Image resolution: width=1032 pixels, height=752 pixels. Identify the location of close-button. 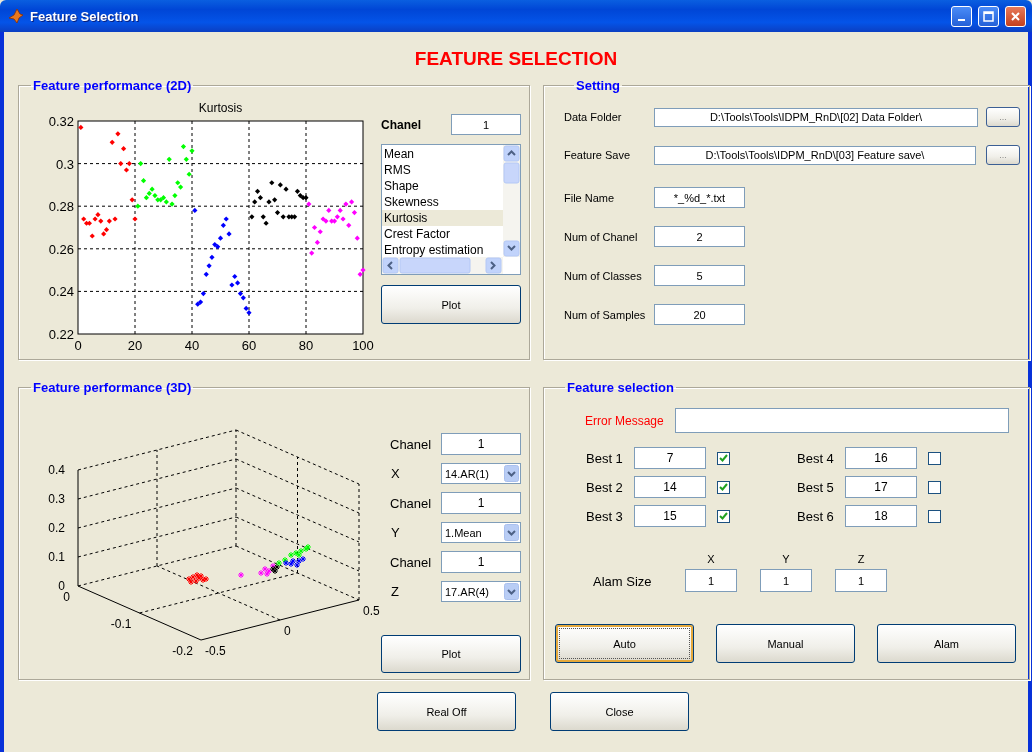
(1015, 16).